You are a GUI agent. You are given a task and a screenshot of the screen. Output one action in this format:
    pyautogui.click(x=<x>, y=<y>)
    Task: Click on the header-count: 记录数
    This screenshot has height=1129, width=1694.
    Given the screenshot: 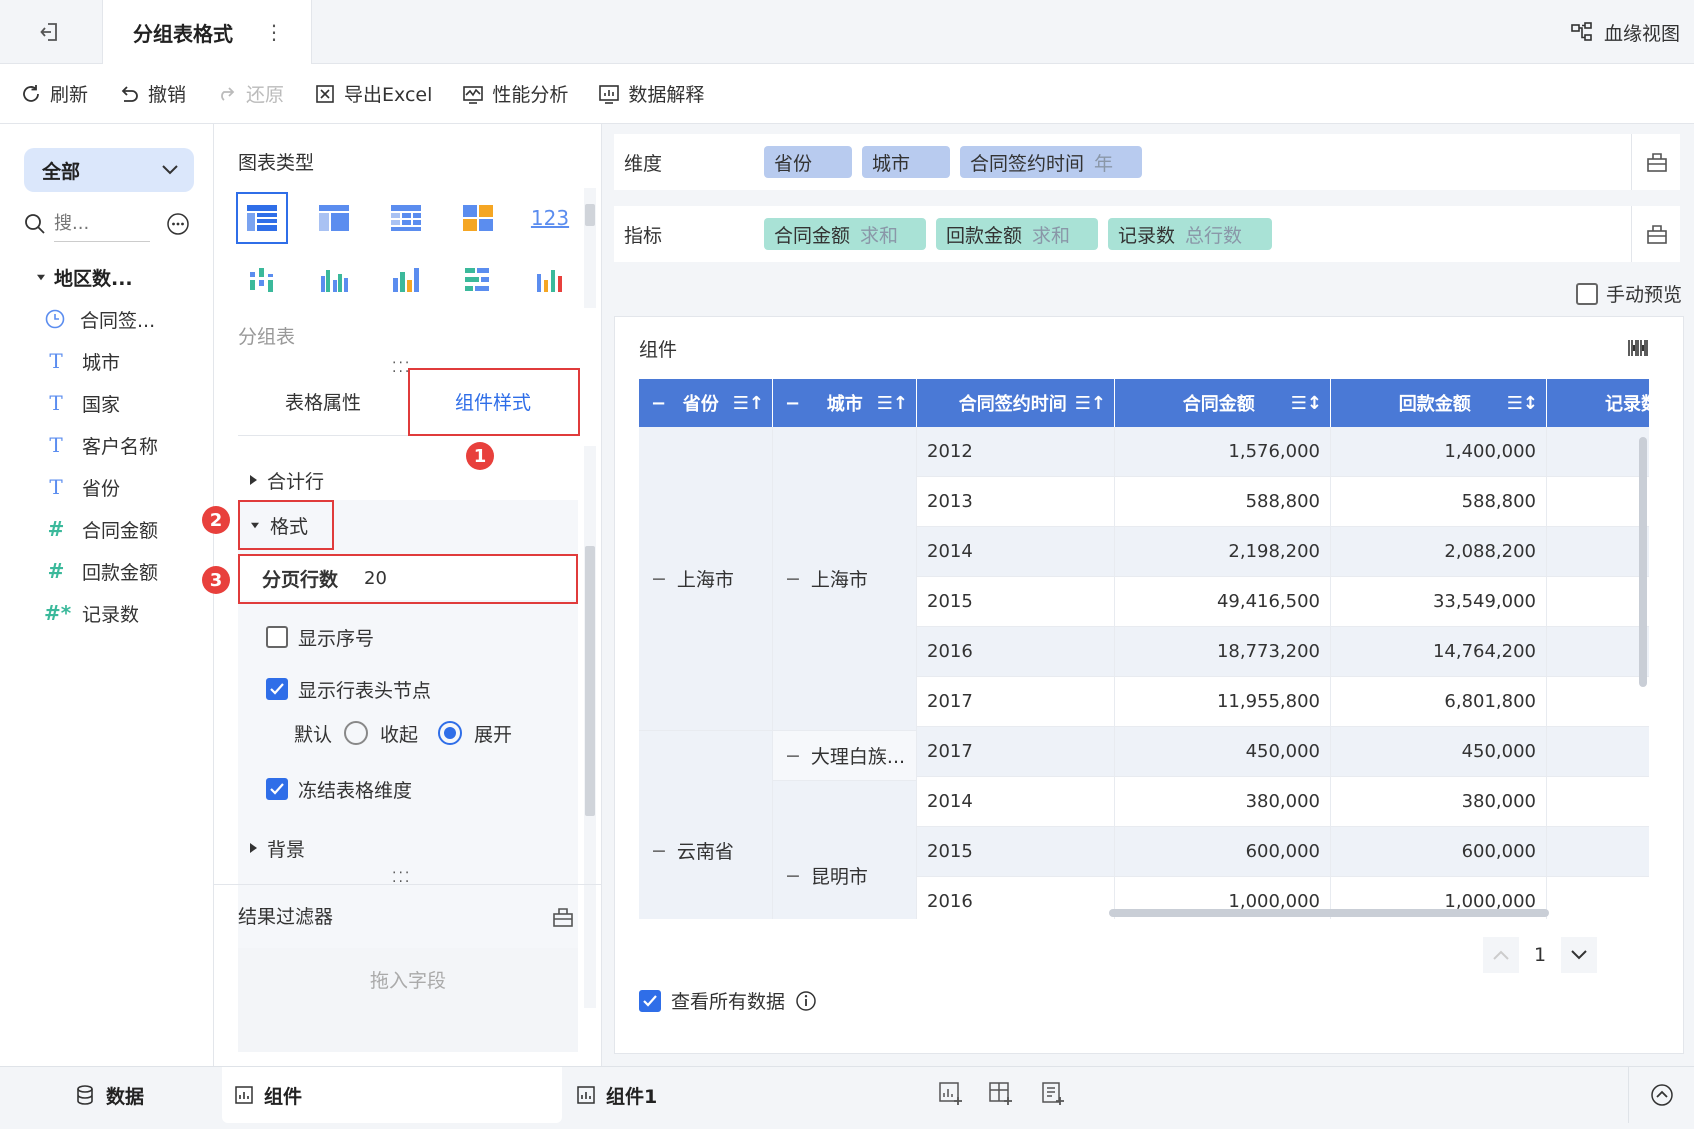 What is the action you would take?
    pyautogui.click(x=1598, y=403)
    